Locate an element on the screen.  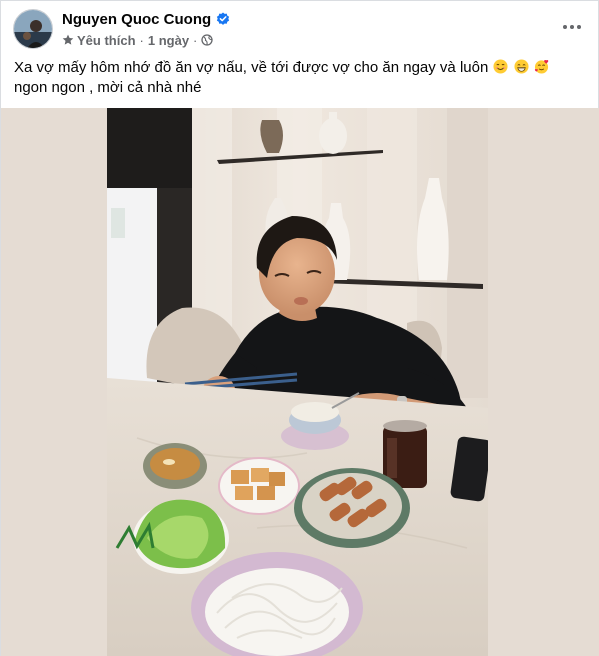
favorite-label: Yêu thích is located at coordinates (106, 40).